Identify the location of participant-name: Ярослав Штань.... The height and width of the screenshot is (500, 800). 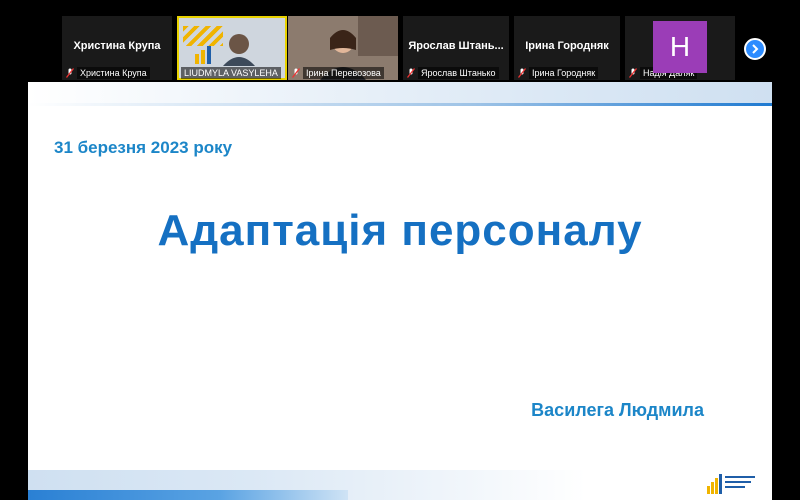
(456, 46).